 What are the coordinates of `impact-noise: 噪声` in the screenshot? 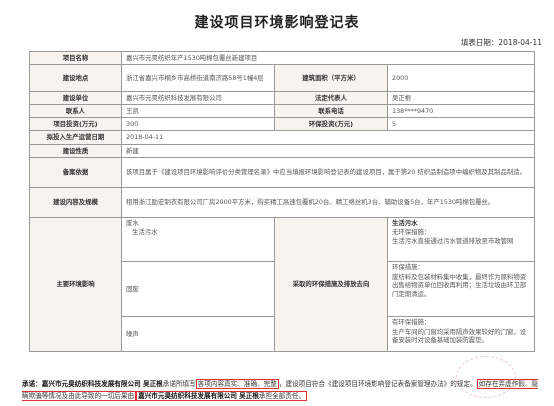 It's located at (198, 334).